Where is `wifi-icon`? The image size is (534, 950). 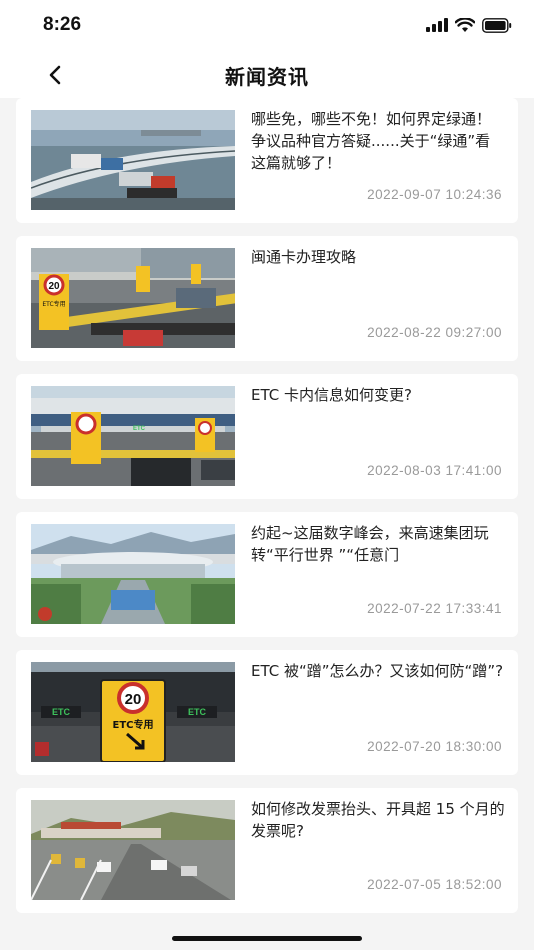
wifi-icon is located at coordinates (465, 24).